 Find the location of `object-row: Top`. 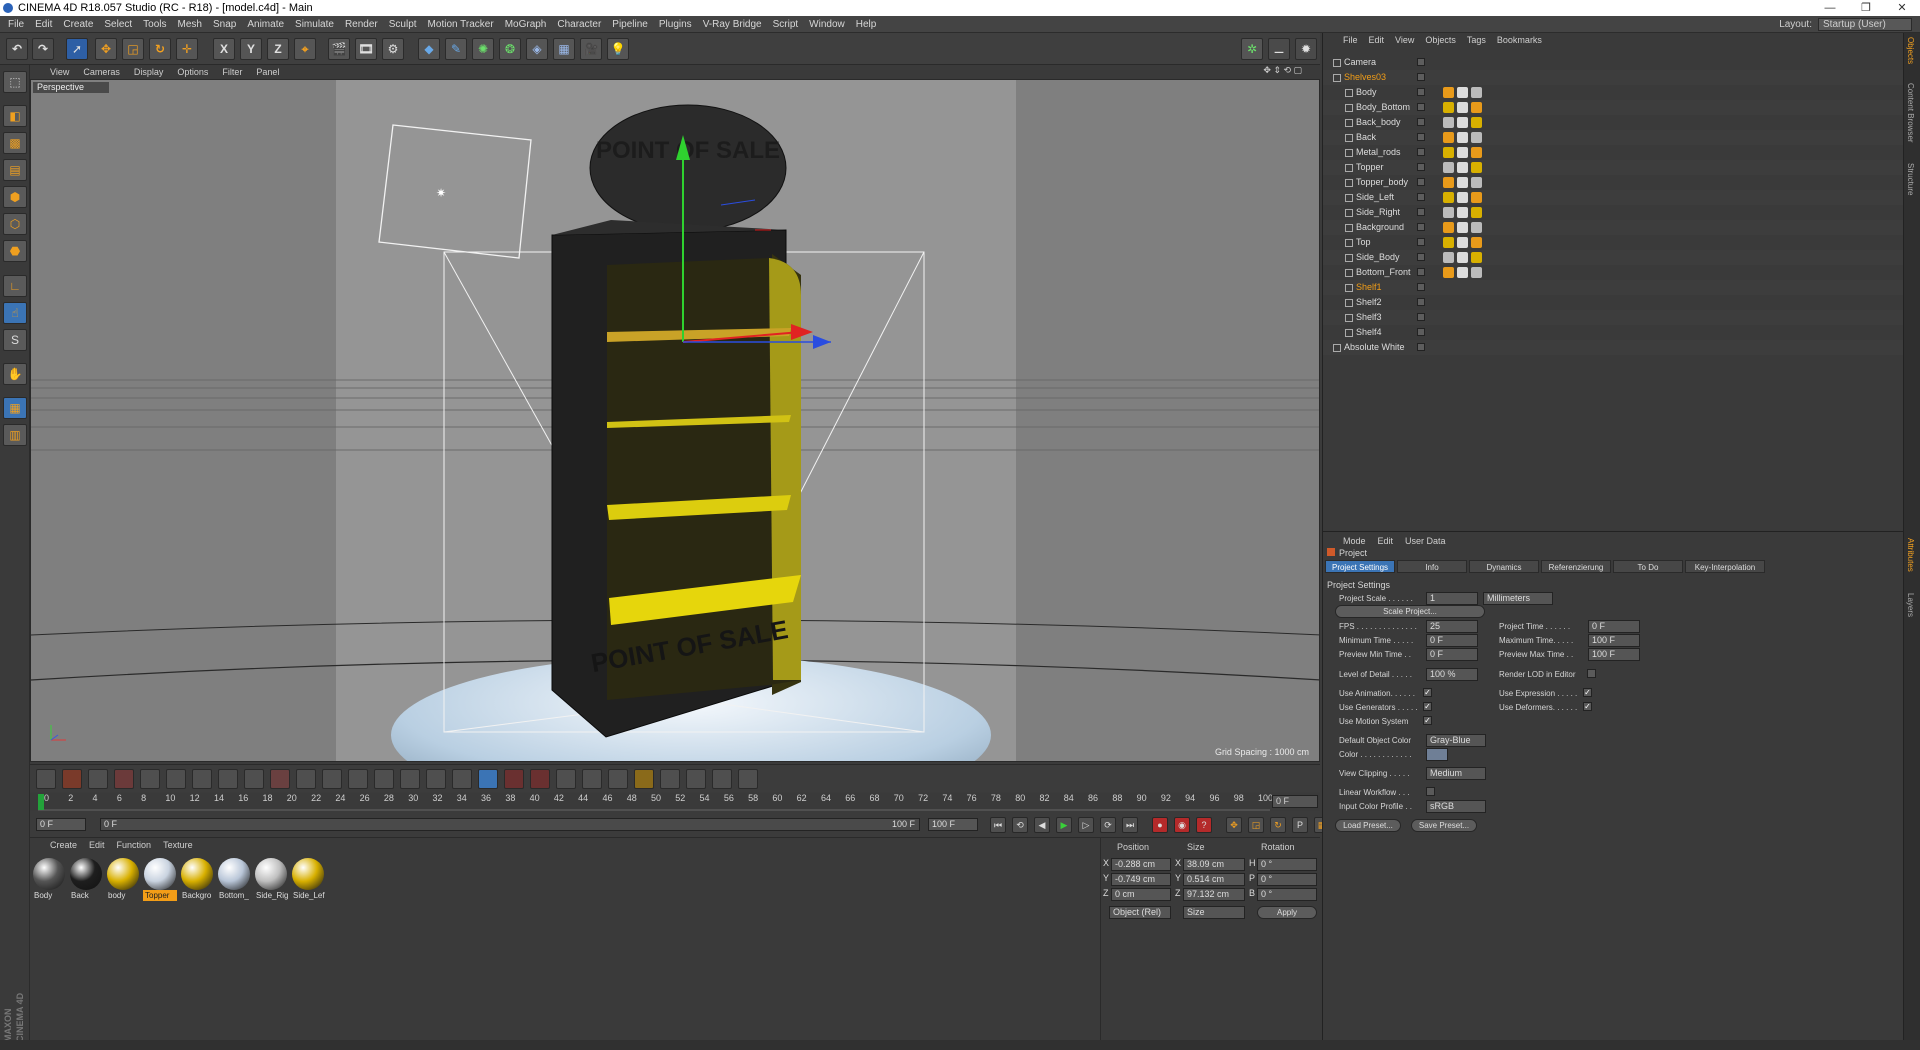

object-row: Top is located at coordinates (1613, 242).